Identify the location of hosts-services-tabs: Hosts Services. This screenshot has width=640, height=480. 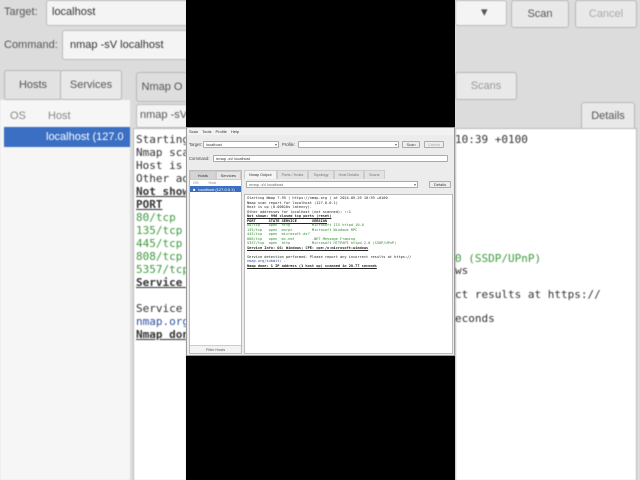
(215, 175).